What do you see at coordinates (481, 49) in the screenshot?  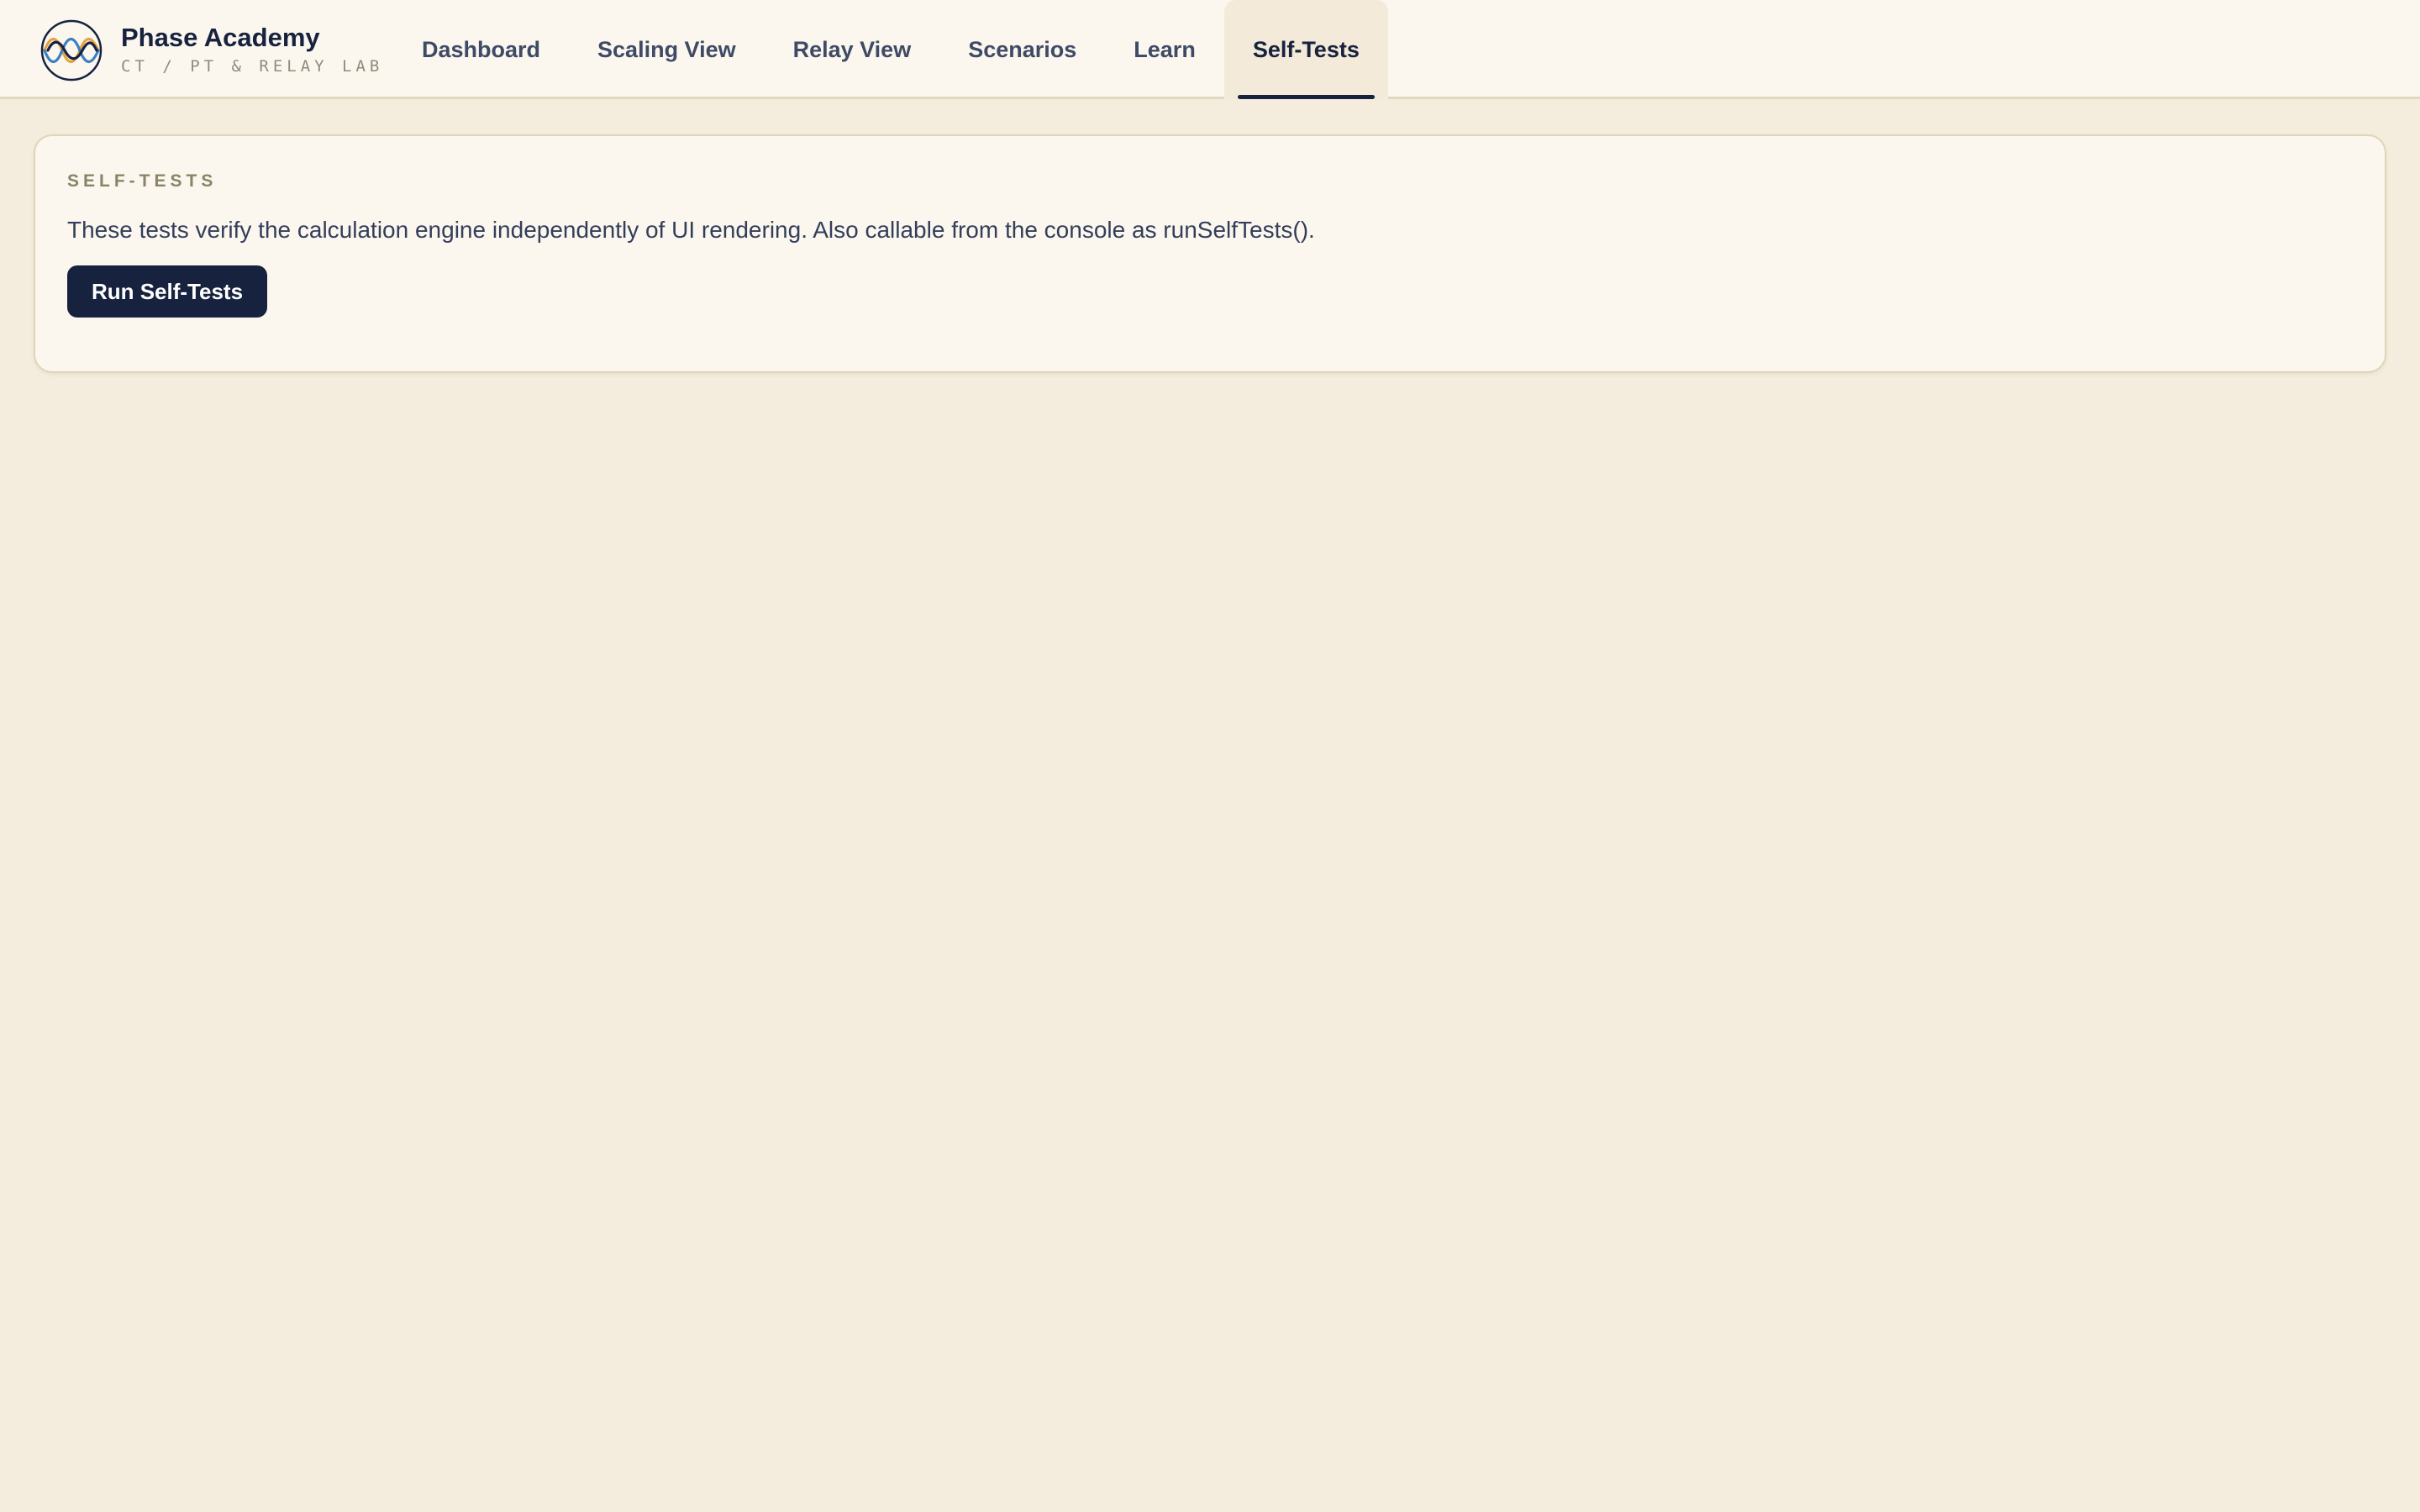 I see `tab-dashboard: Dashboard` at bounding box center [481, 49].